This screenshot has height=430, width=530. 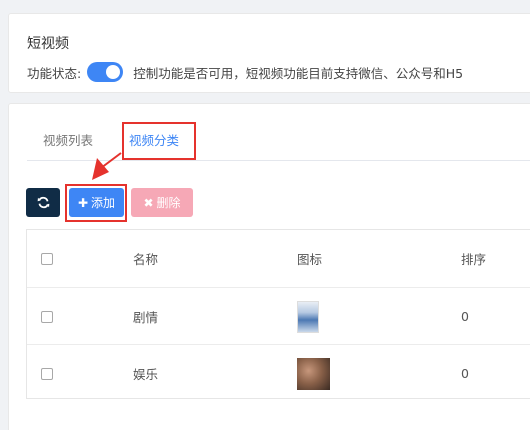 What do you see at coordinates (47, 258) in the screenshot?
I see `select-all-checkbox` at bounding box center [47, 258].